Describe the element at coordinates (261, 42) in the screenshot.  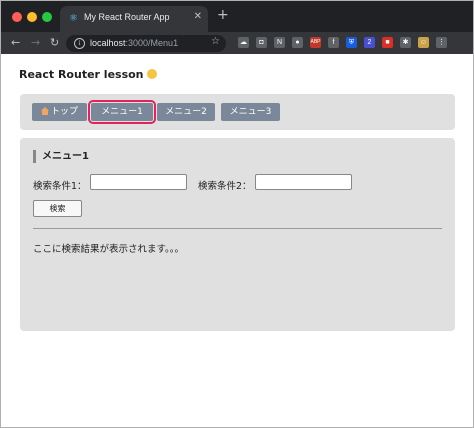
I see `pocket-icon: ◘` at that location.